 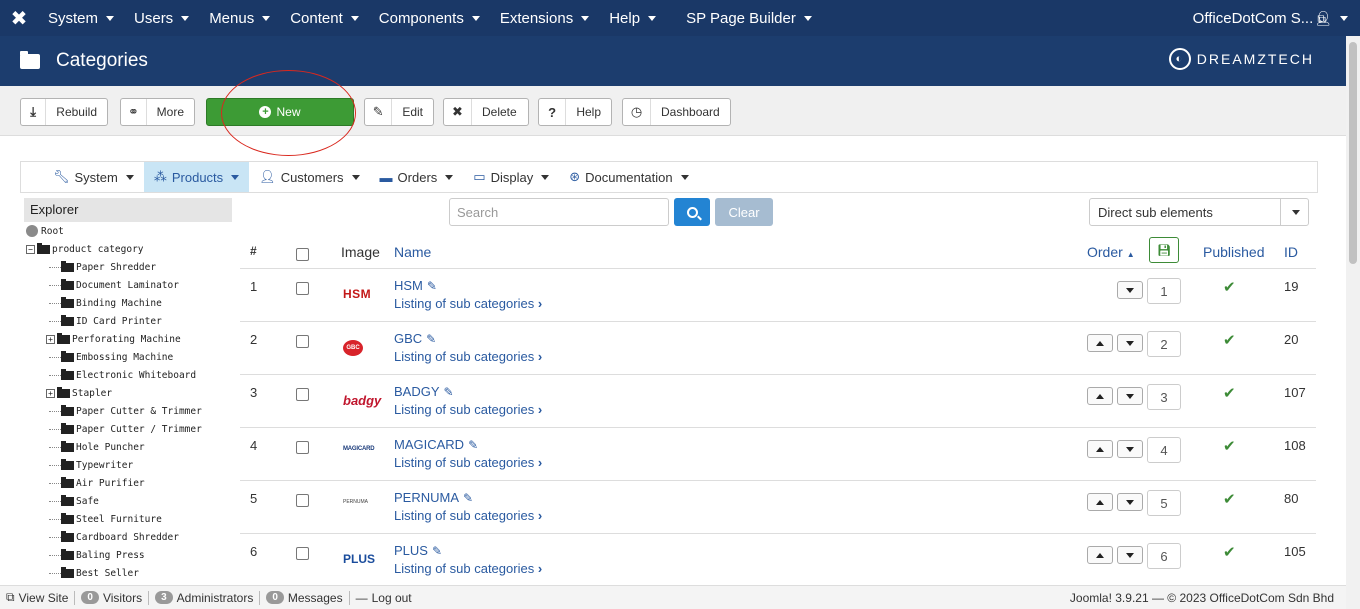 I want to click on tree-item: Paper Shredder, so click(x=128, y=267).